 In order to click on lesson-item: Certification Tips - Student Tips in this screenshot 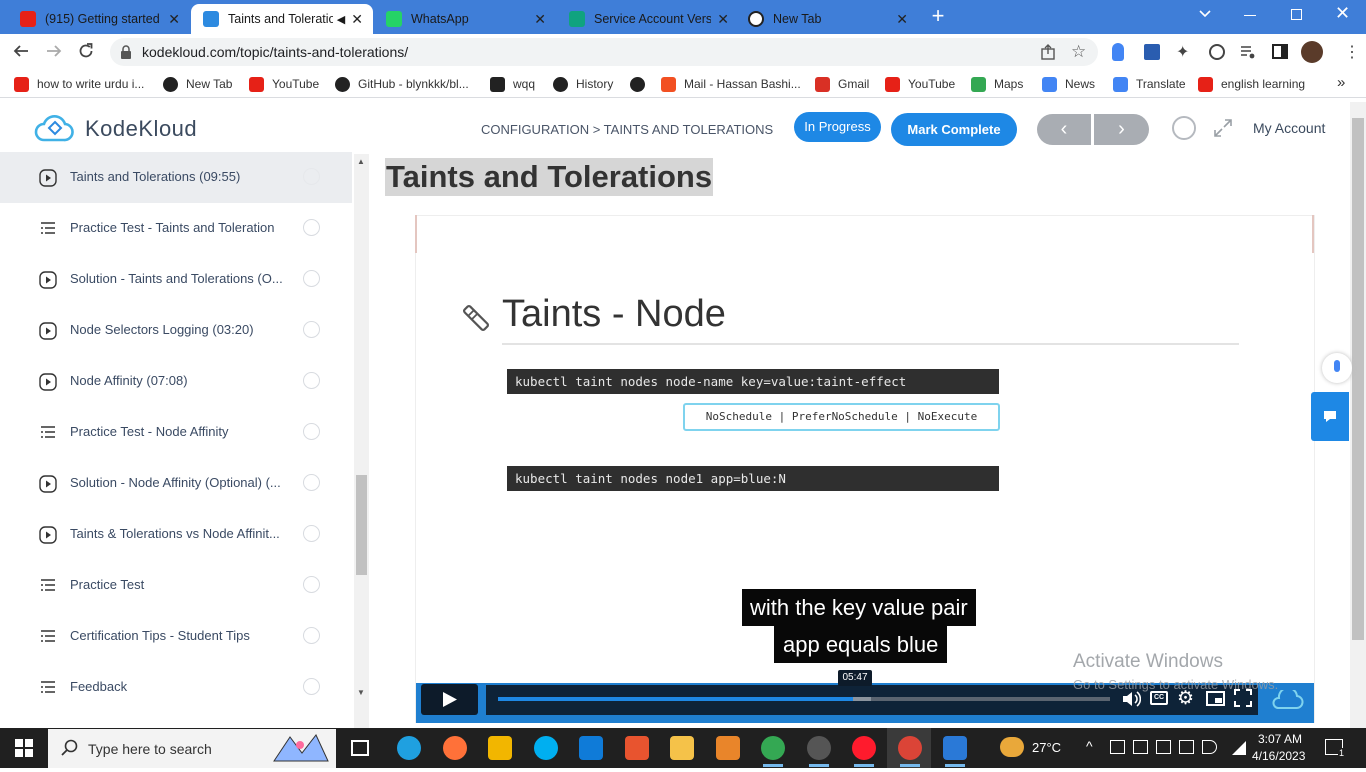, I will do `click(176, 636)`.